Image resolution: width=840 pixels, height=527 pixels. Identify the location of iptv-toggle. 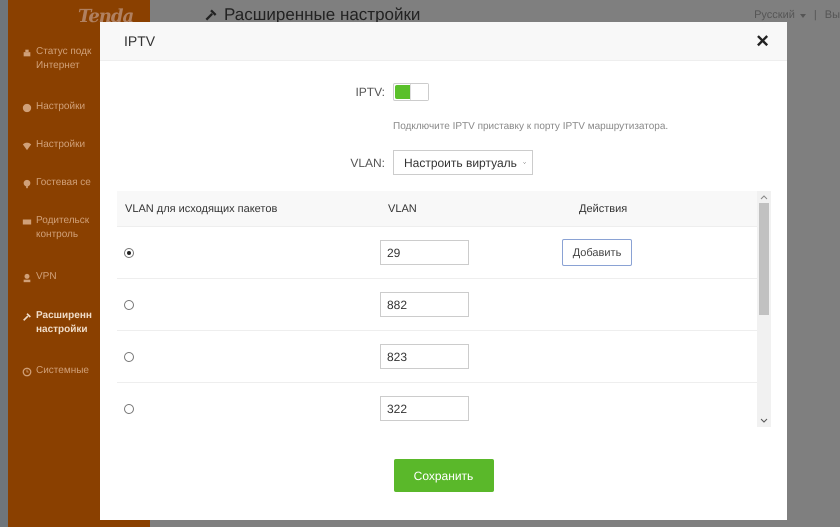
(411, 92).